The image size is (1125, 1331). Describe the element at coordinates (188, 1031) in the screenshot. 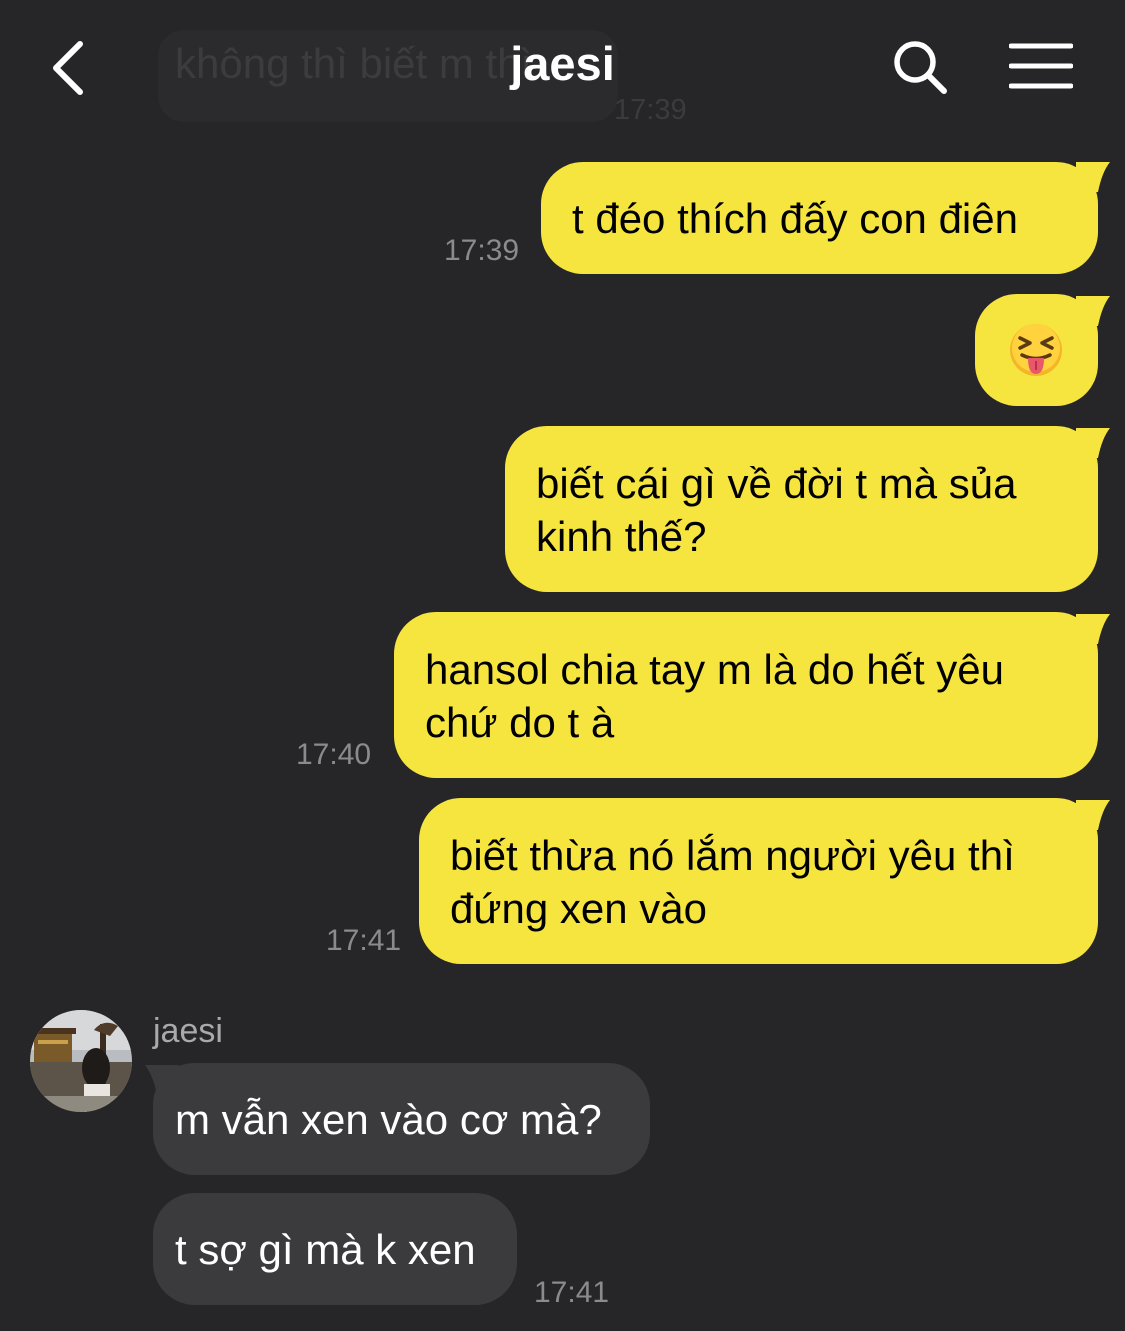

I see `sender-name: jaesi` at that location.